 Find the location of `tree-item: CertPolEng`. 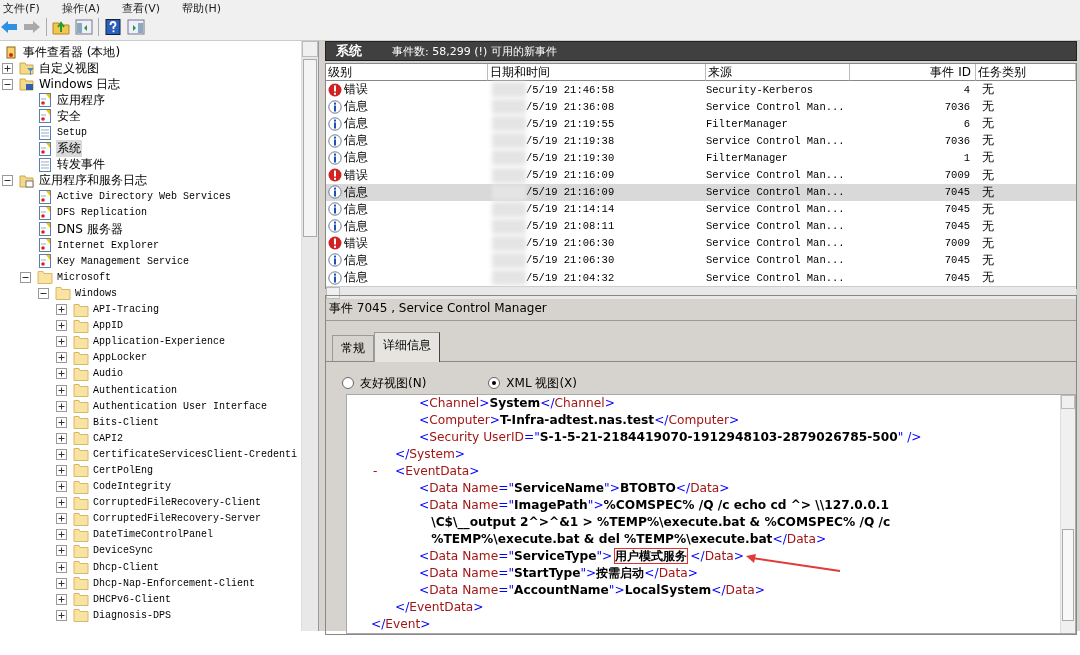

tree-item: CertPolEng is located at coordinates (123, 470).